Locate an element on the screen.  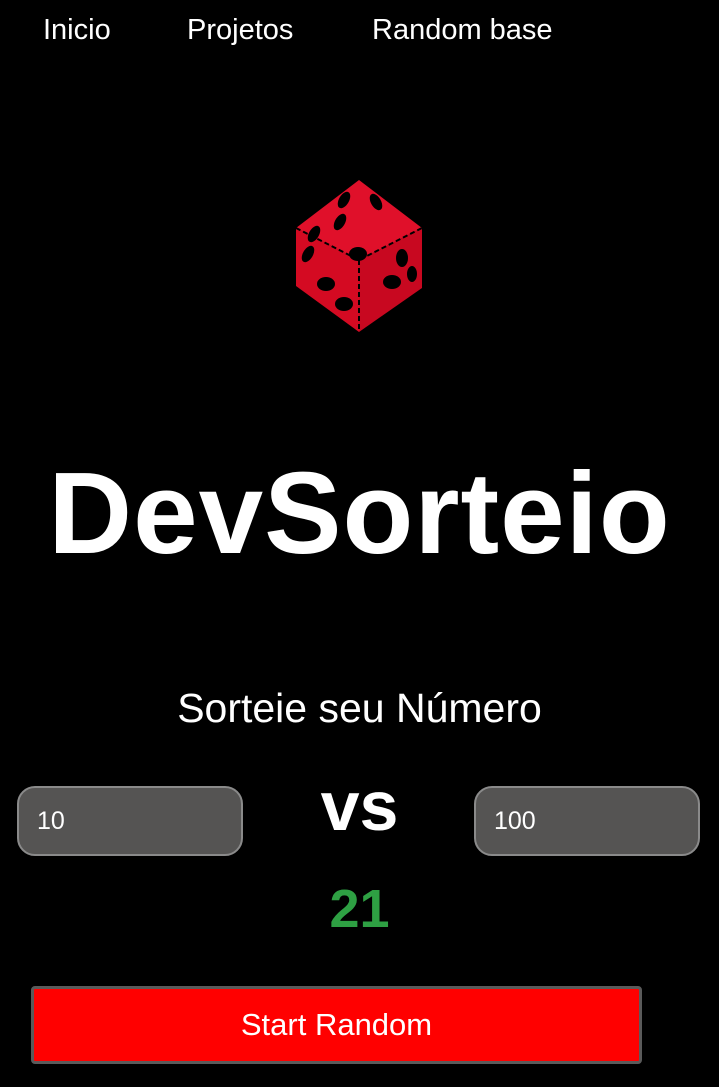
nav-link-inicio: Inicio is located at coordinates (77, 30).